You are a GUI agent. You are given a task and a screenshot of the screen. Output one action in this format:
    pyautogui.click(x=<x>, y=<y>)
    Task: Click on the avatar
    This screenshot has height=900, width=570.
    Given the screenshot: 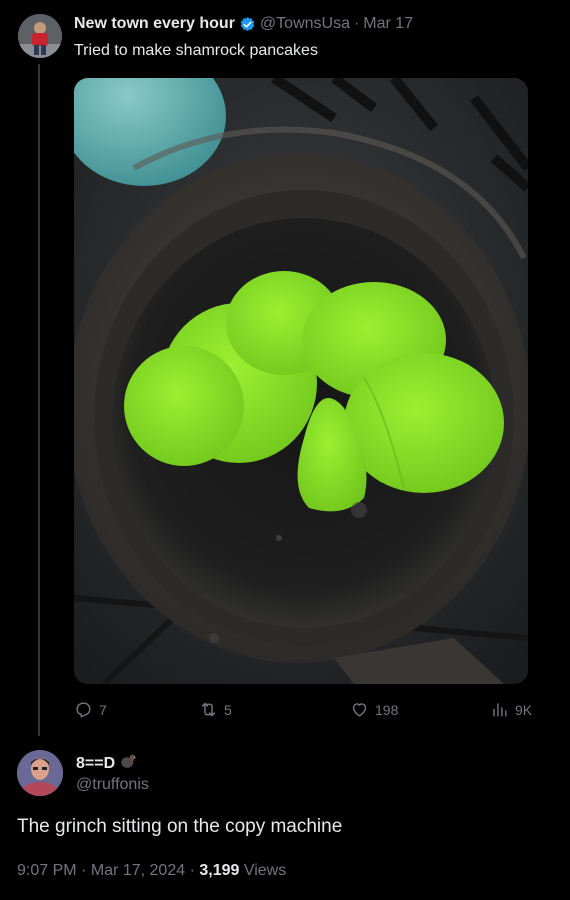 What is the action you would take?
    pyautogui.click(x=40, y=36)
    